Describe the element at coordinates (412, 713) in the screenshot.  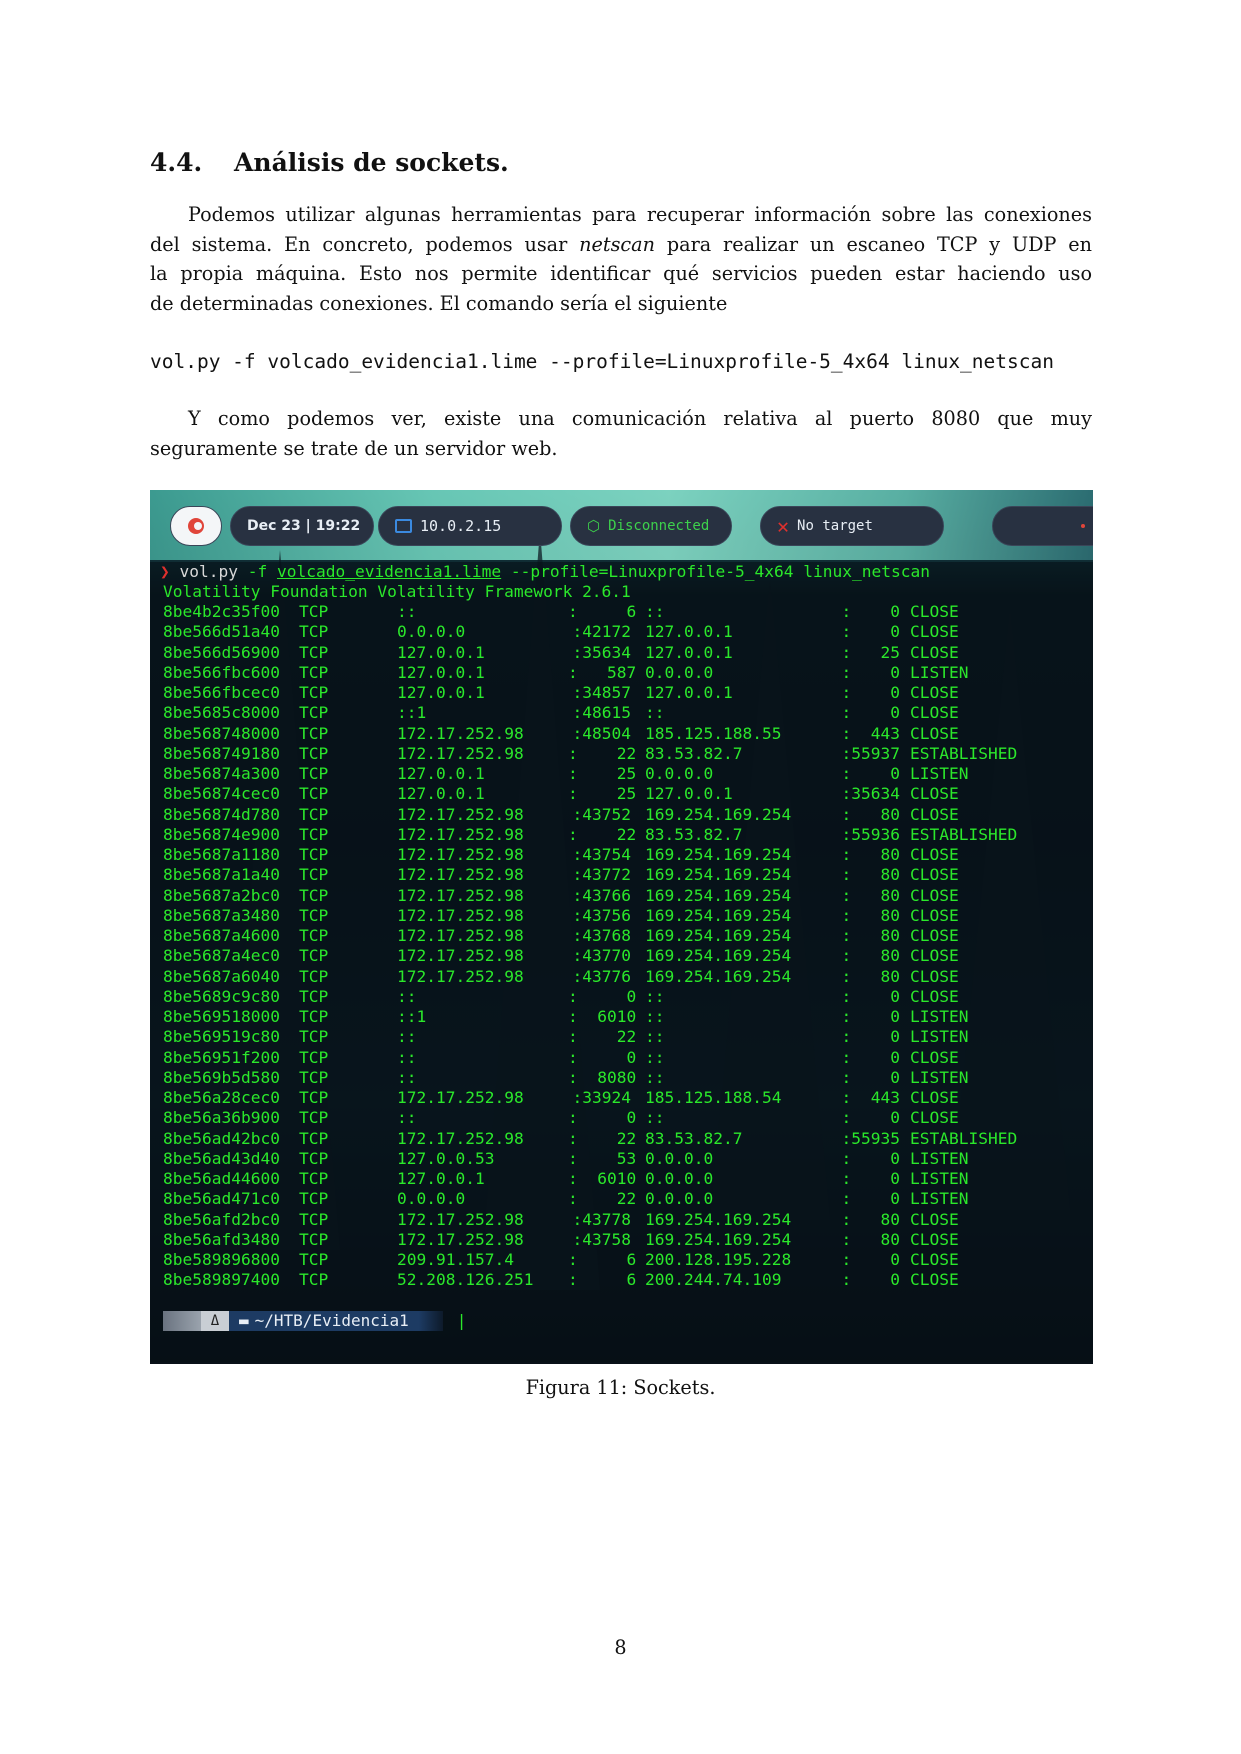
I see `row-local-address: ::1` at that location.